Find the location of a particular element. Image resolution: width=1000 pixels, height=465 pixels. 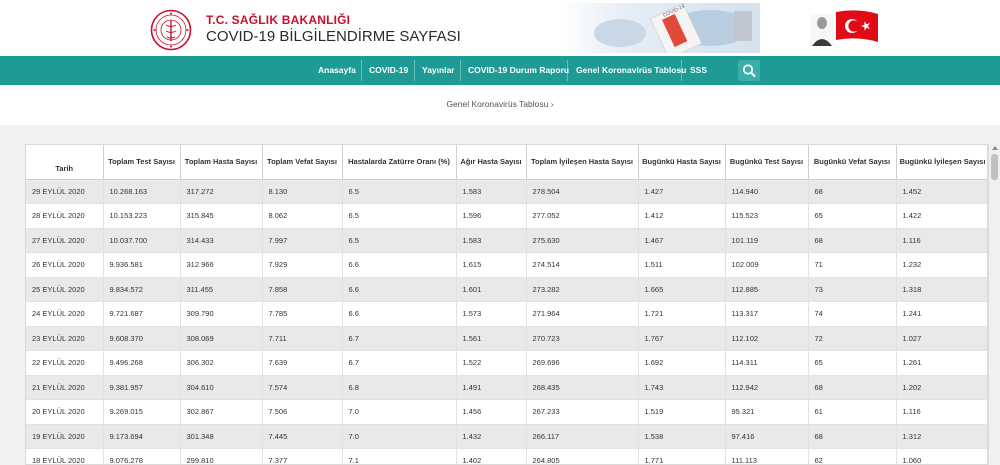

column-header: Tarih is located at coordinates (65, 162).